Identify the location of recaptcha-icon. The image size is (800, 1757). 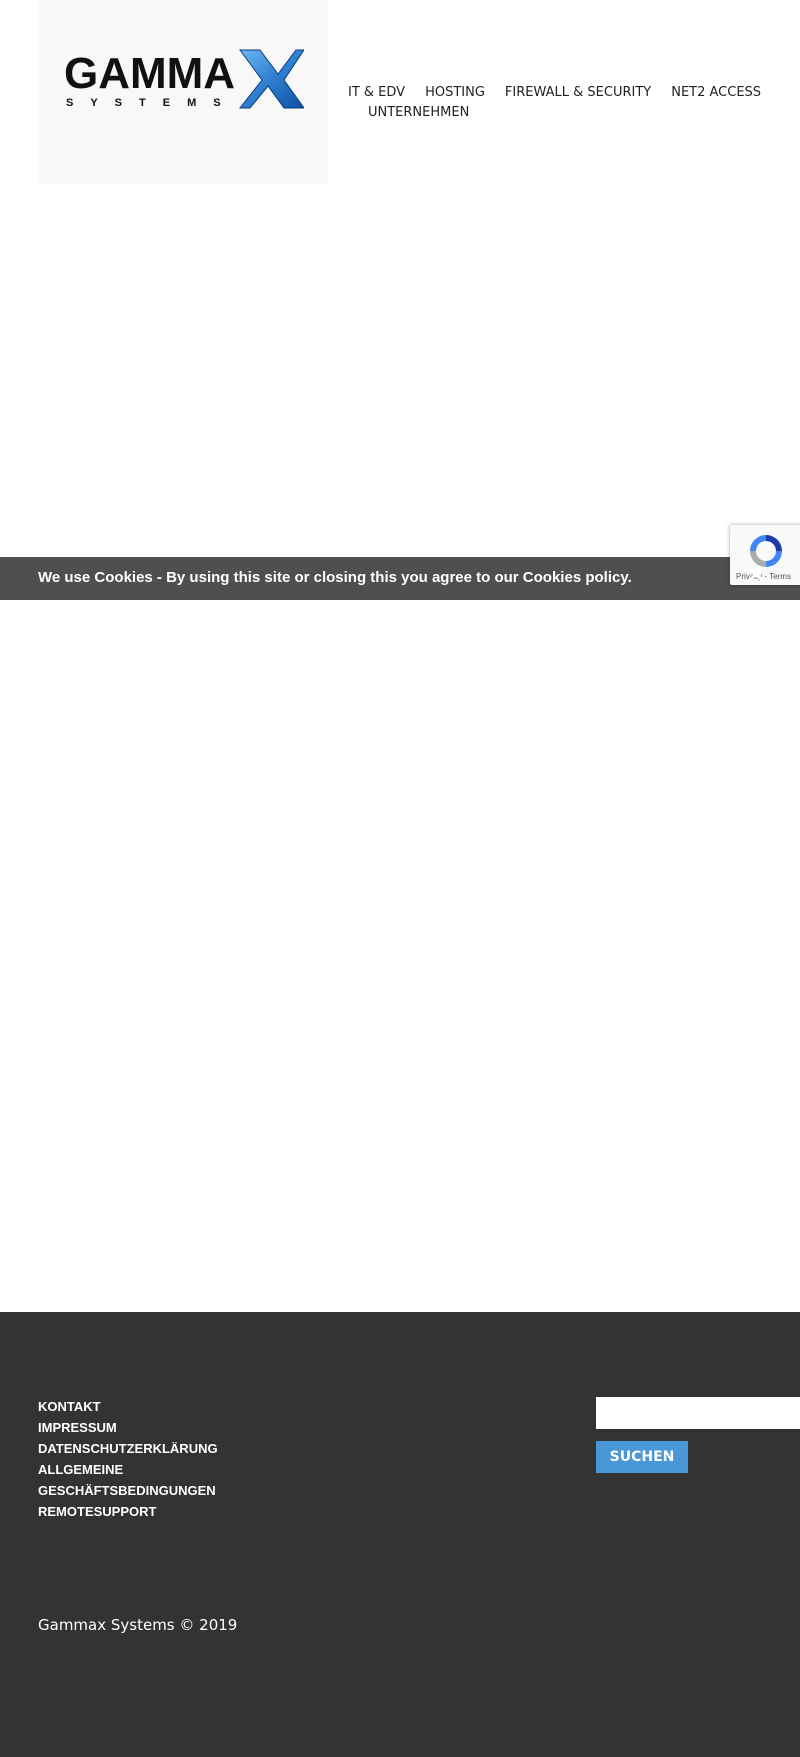
(766, 551).